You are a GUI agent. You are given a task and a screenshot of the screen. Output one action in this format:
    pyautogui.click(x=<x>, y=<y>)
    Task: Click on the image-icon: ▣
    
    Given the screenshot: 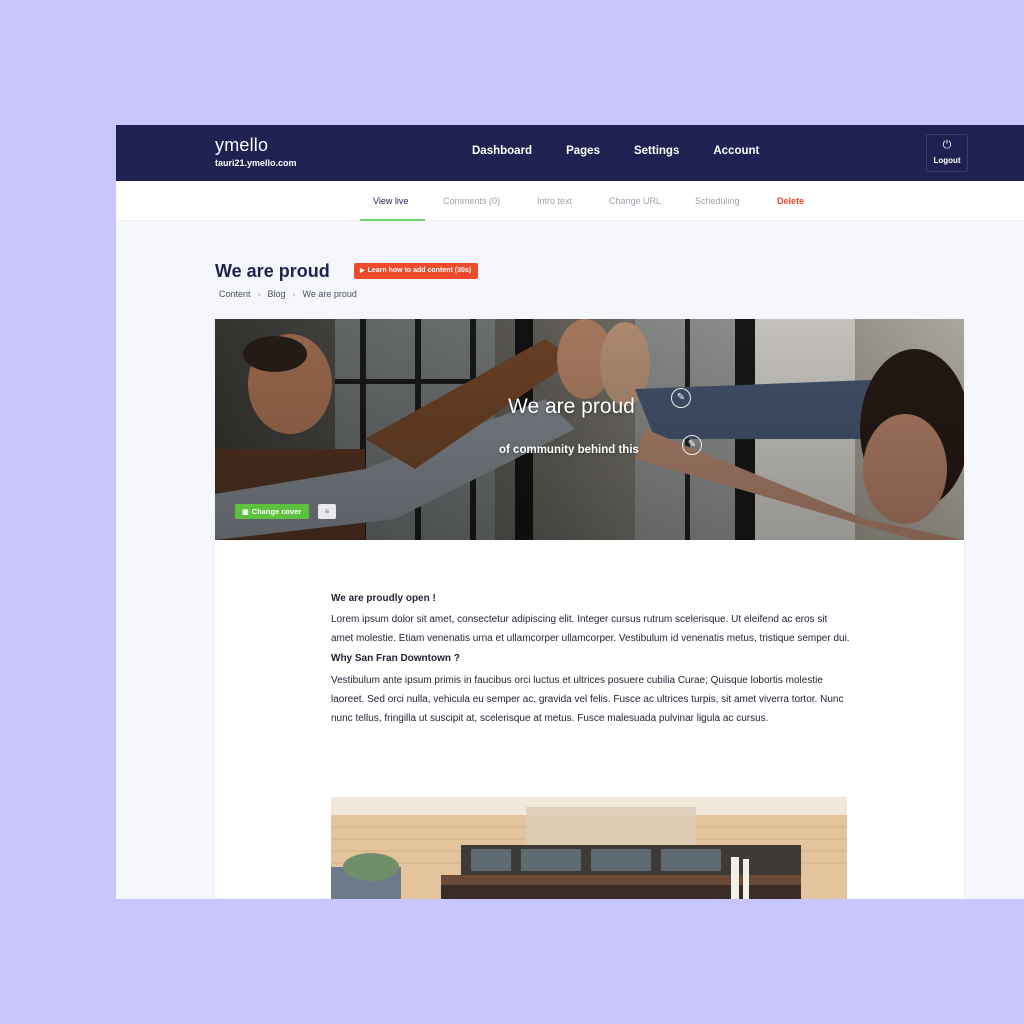 What is the action you would take?
    pyautogui.click(x=245, y=512)
    